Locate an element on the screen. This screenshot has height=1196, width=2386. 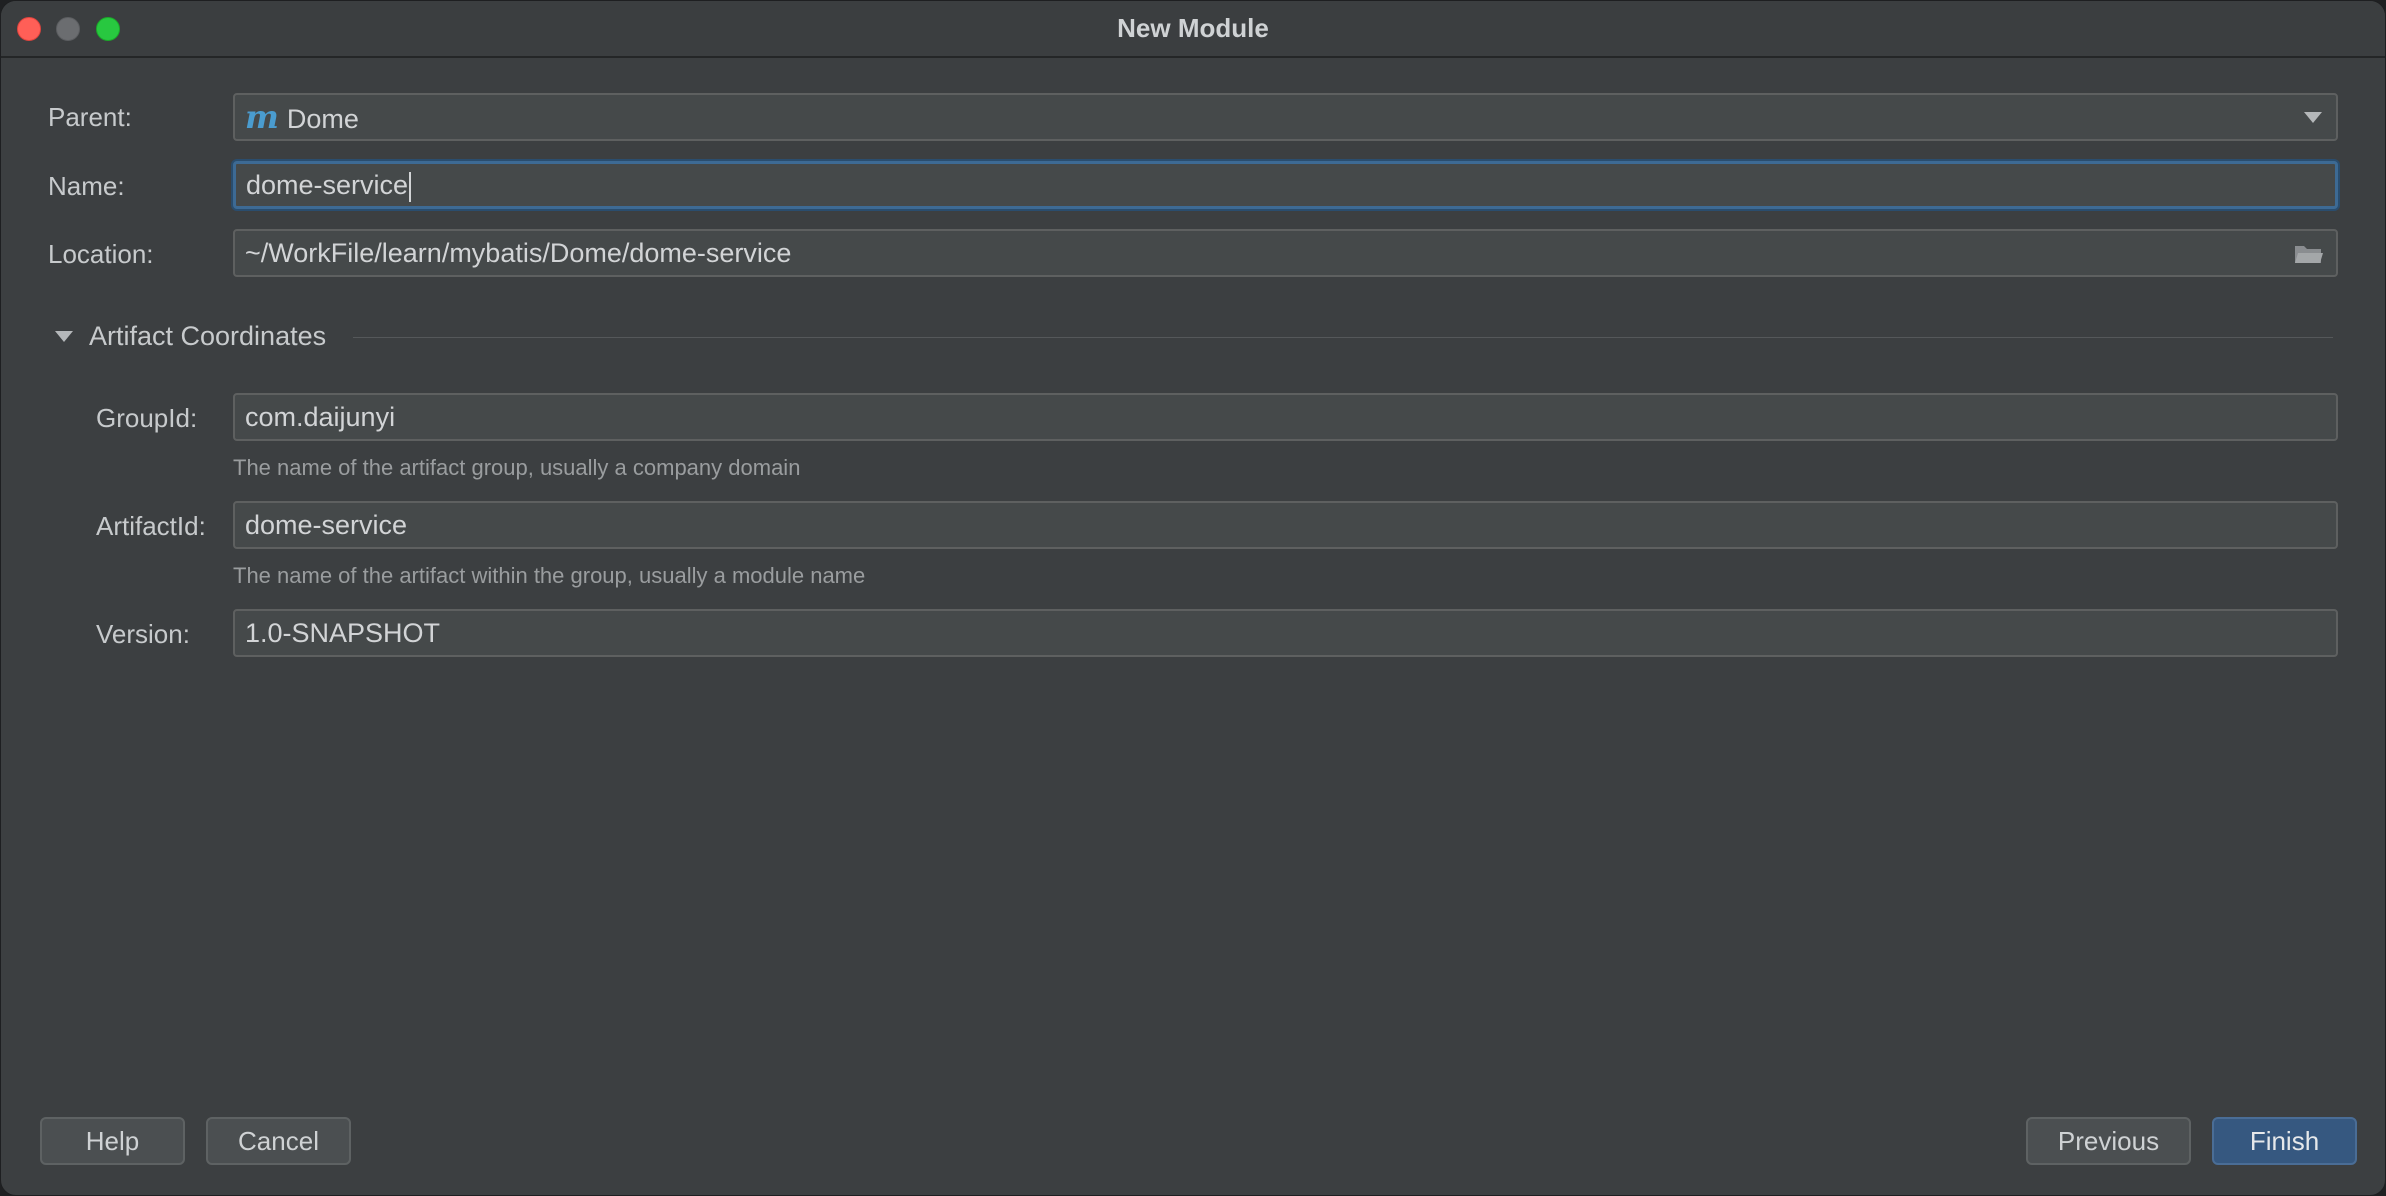
version-value: 1.0-SNAPSHOT is located at coordinates (343, 633).